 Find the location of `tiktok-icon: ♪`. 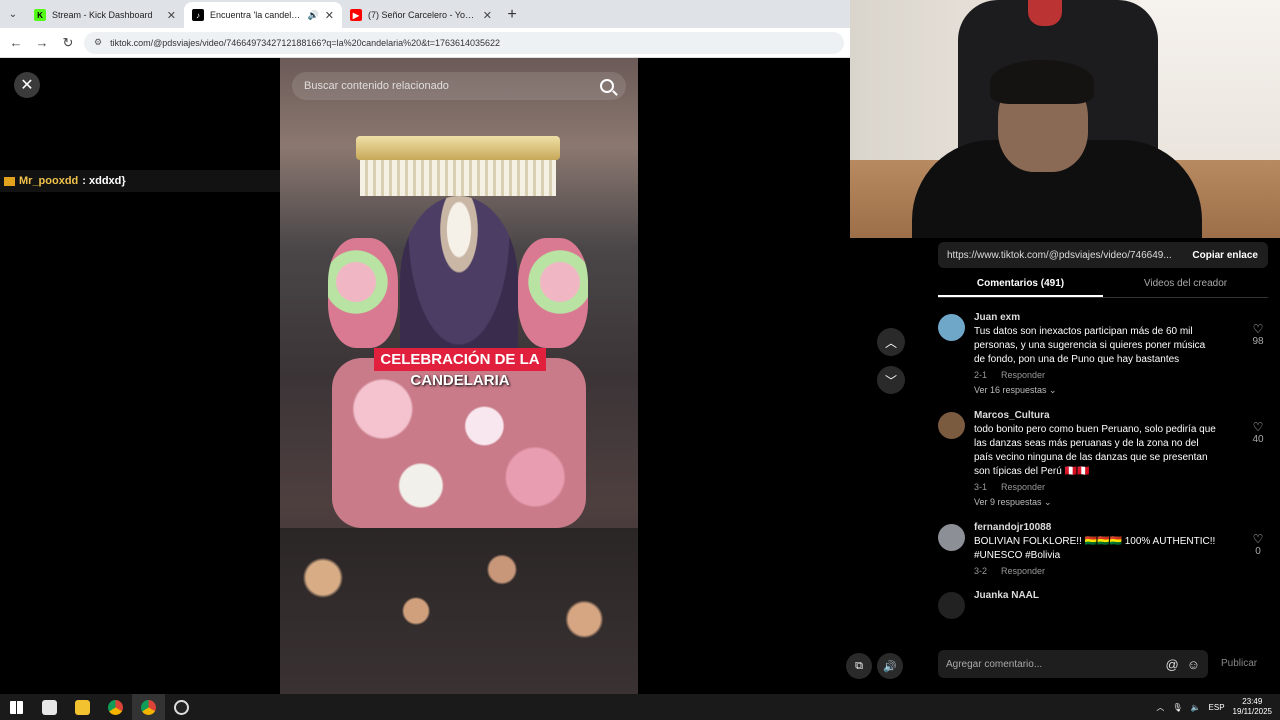

tiktok-icon: ♪ is located at coordinates (198, 15).